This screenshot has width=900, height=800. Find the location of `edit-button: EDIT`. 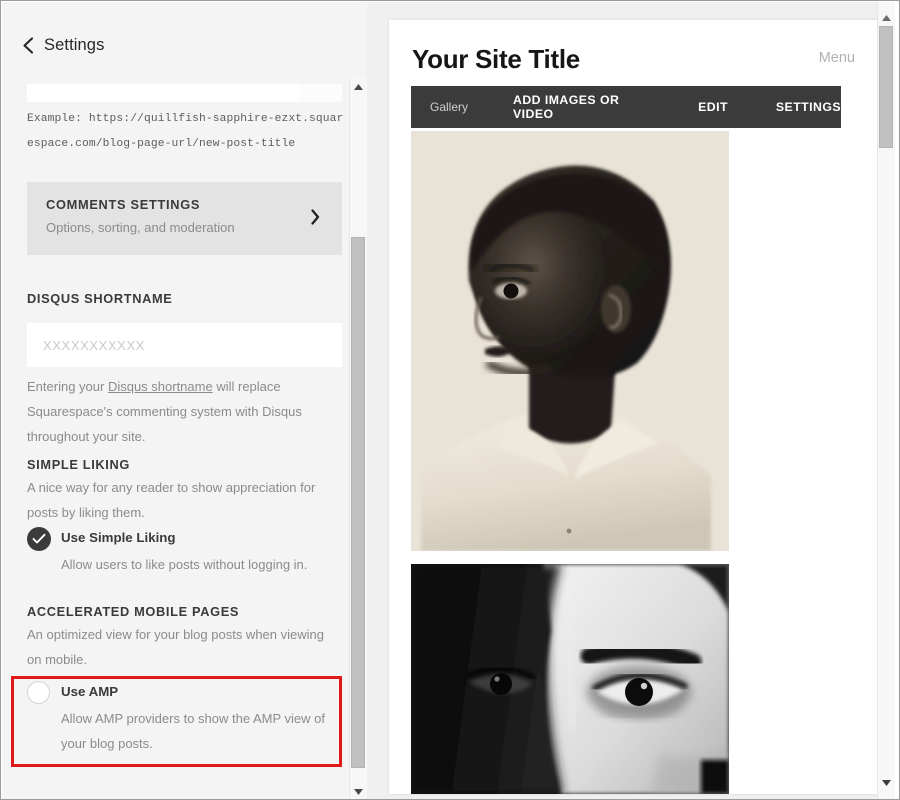

edit-button: EDIT is located at coordinates (713, 107).